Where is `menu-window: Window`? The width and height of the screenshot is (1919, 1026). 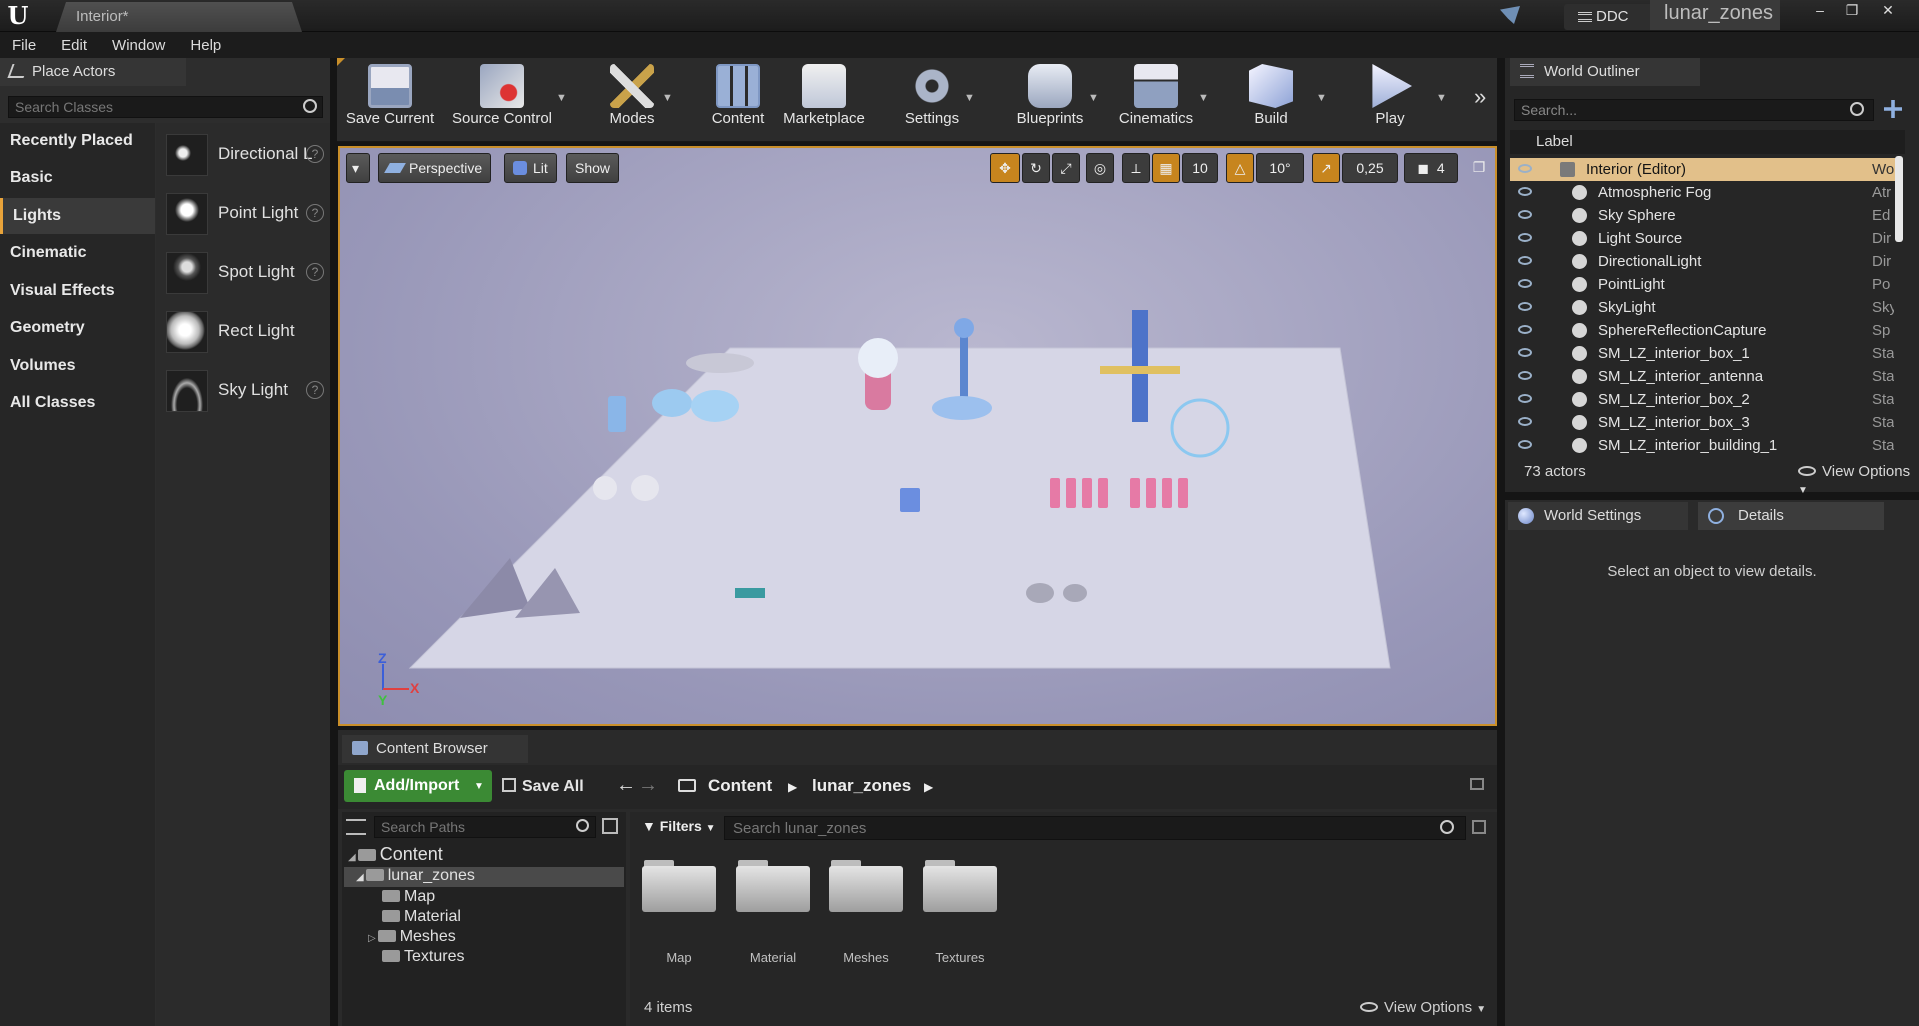
menu-window: Window is located at coordinates (138, 45).